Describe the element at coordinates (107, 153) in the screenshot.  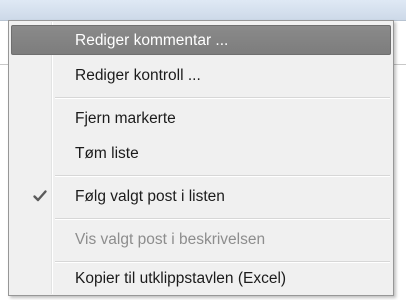
I see `menu-item-label: Tøm liste` at that location.